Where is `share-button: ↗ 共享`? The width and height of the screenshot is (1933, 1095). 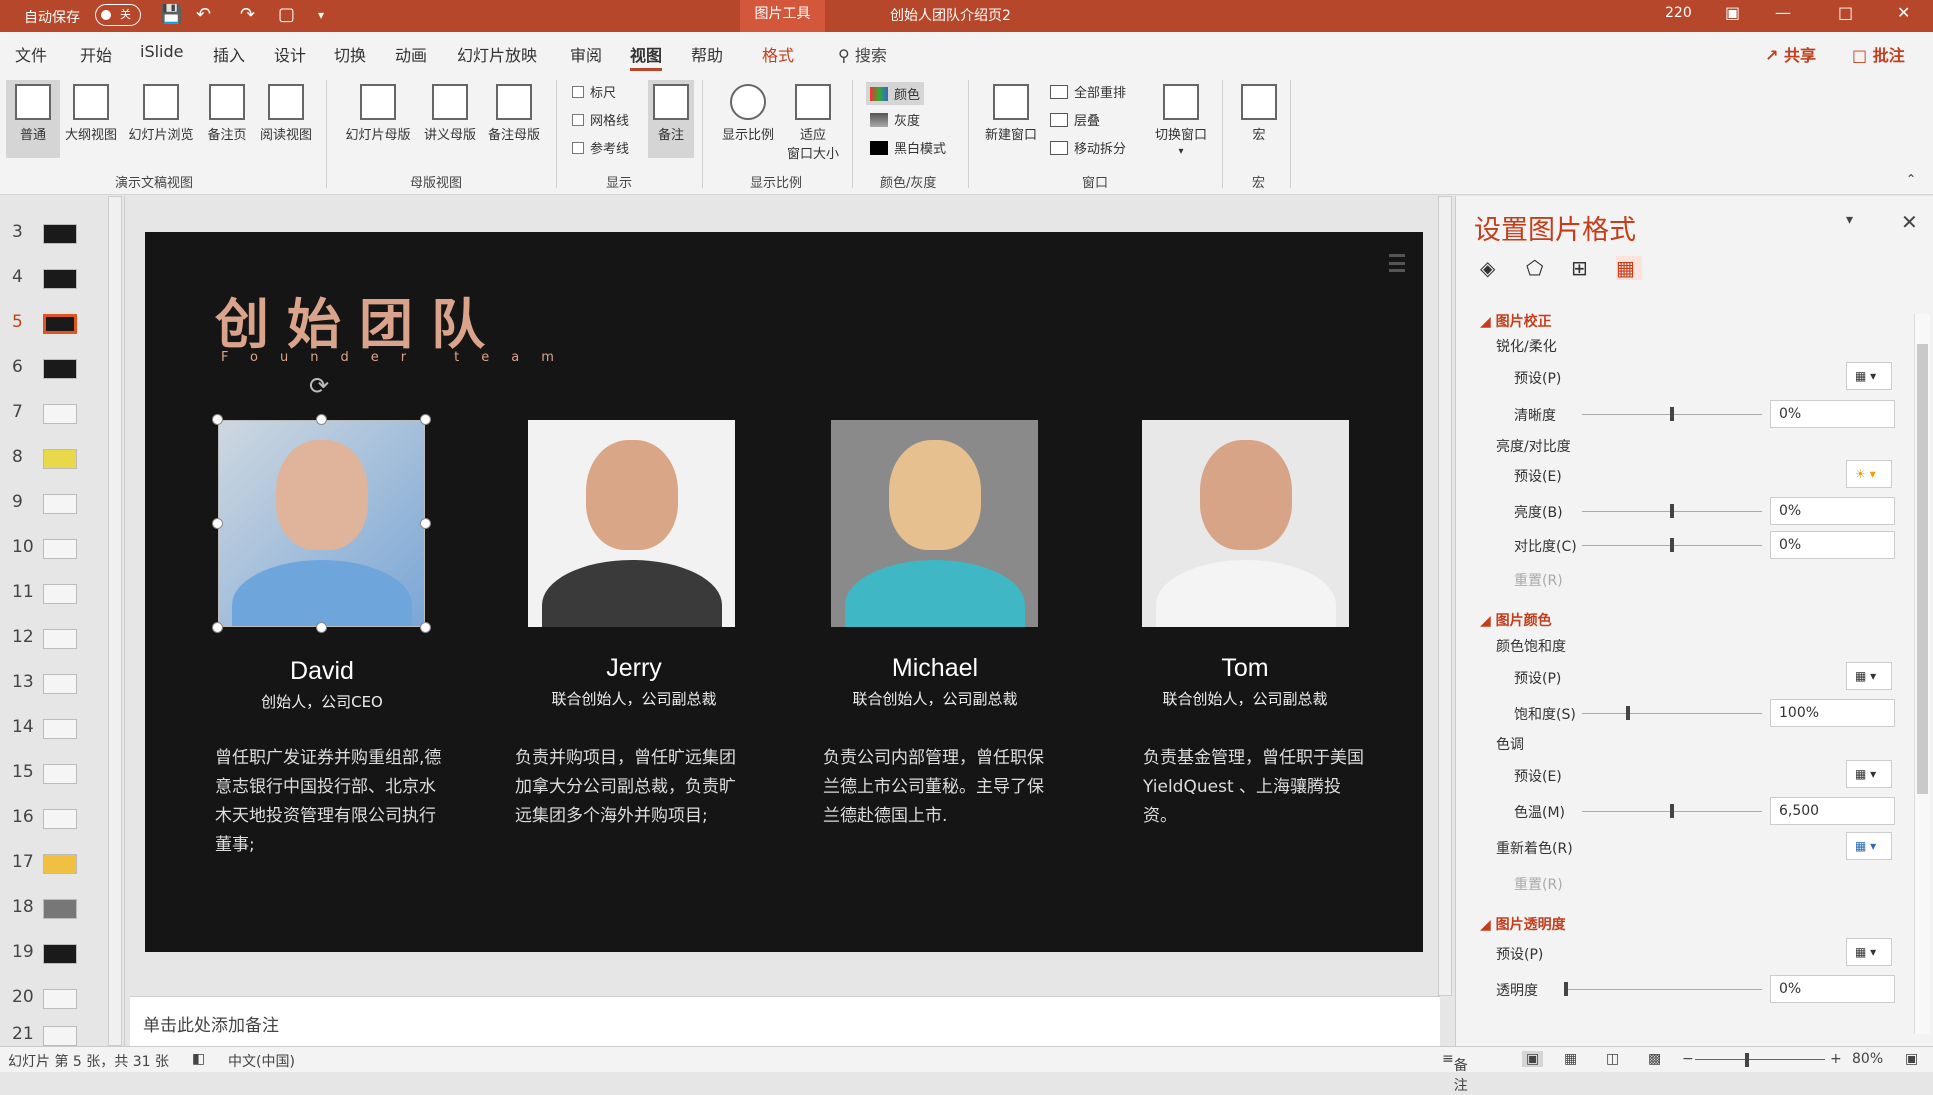
share-button: ↗ 共享 is located at coordinates (1790, 54).